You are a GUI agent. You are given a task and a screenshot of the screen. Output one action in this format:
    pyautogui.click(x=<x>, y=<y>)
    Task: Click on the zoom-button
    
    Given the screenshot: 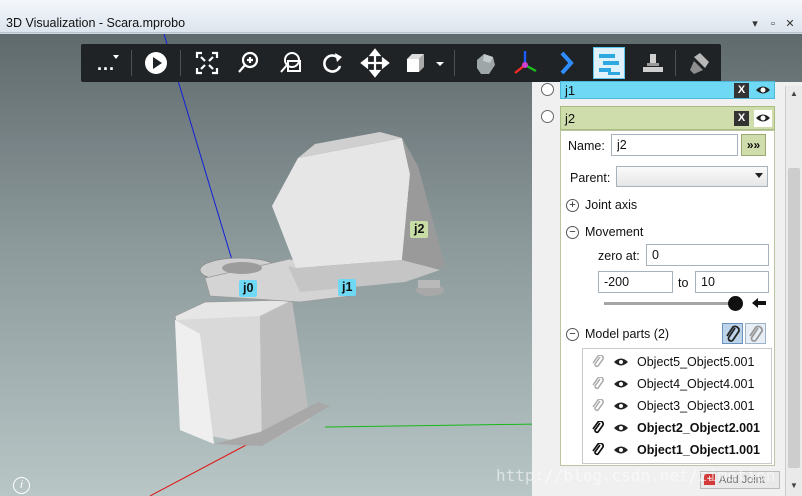 What is the action you would take?
    pyautogui.click(x=249, y=63)
    